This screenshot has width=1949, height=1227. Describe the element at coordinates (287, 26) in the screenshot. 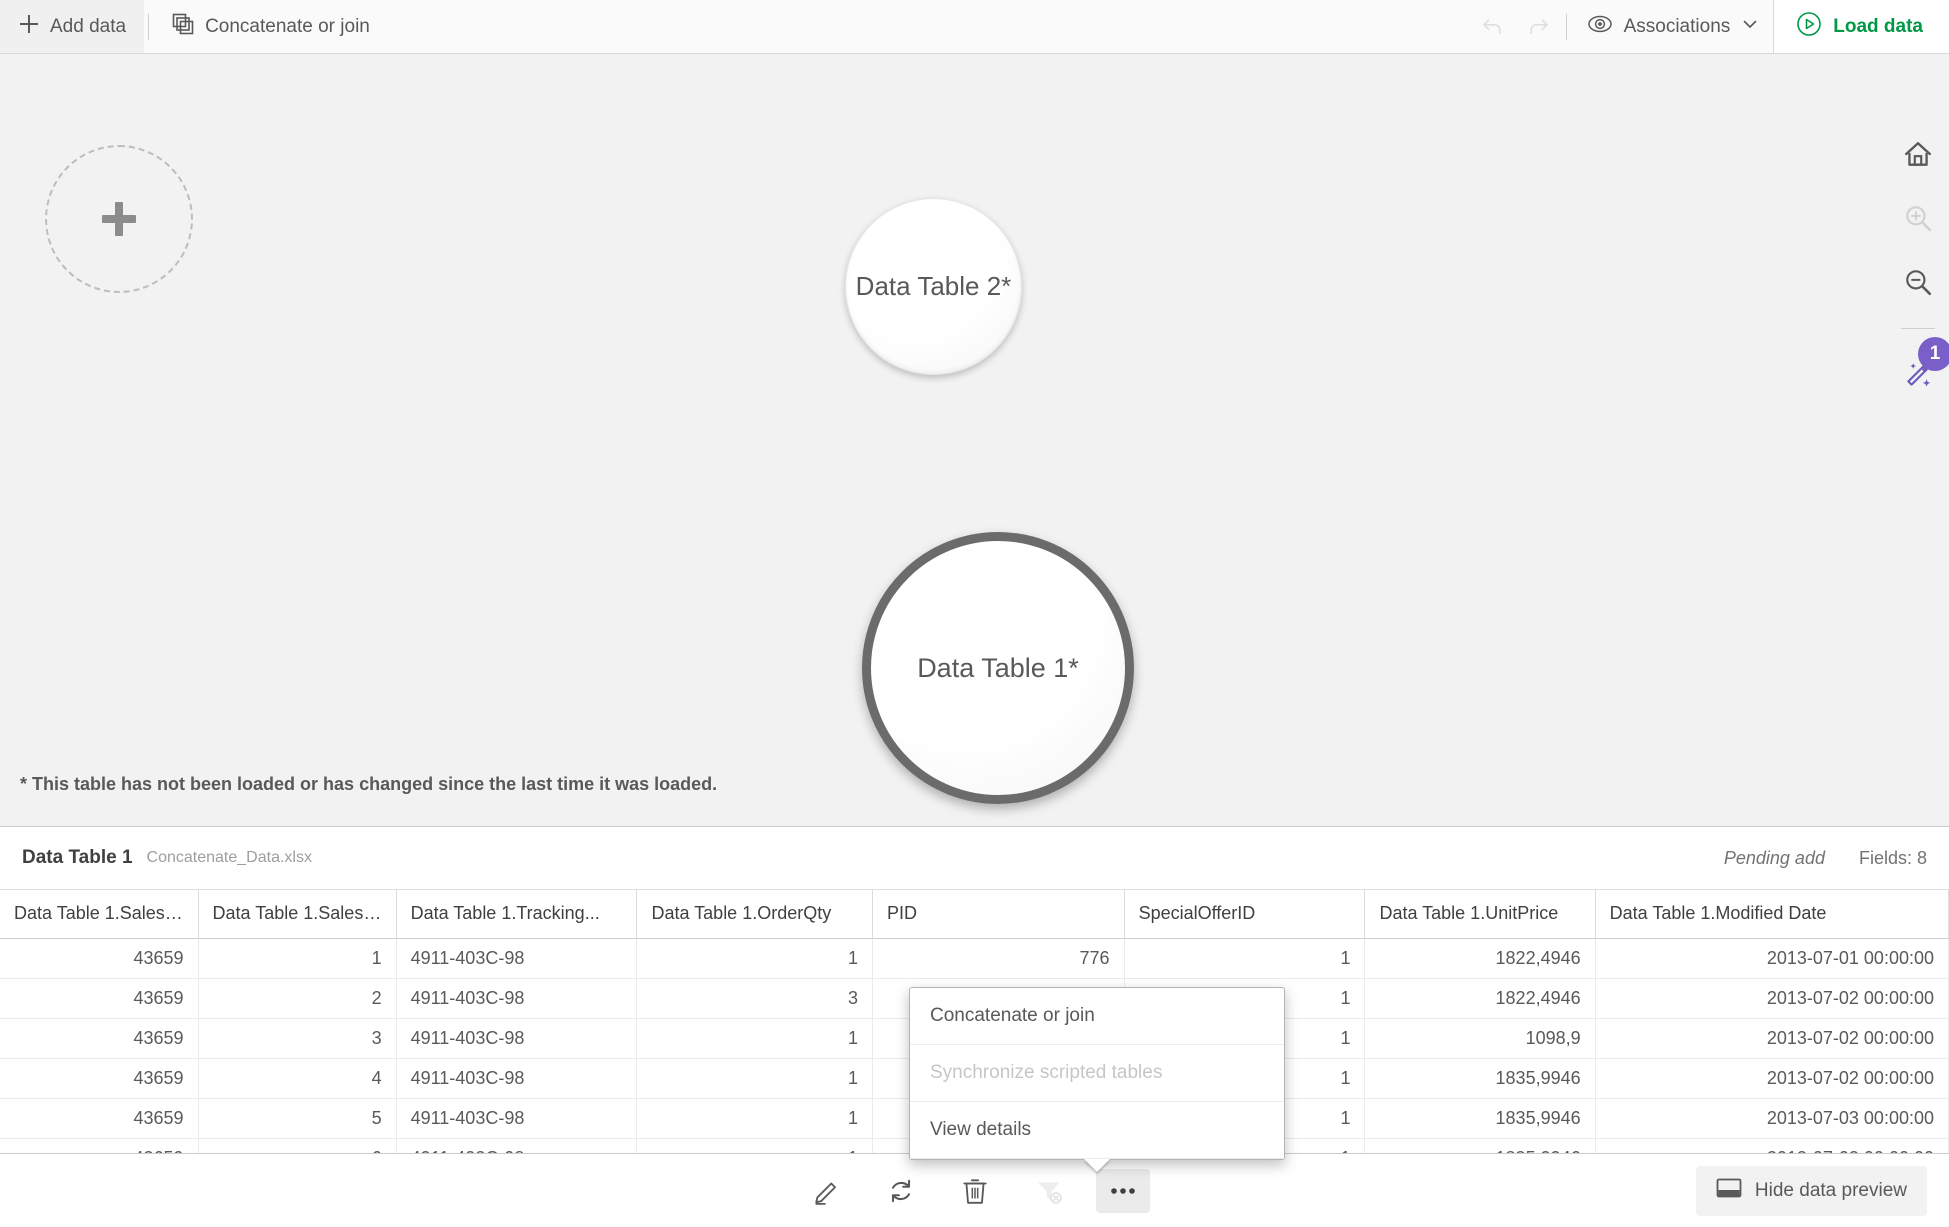

I see `concatenate-or-join-label: Concatenate or join` at that location.